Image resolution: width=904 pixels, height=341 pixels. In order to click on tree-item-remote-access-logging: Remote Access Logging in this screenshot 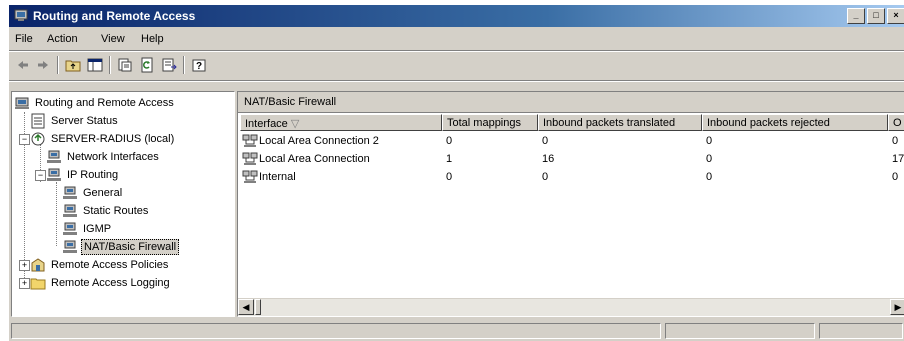, I will do `click(101, 283)`.